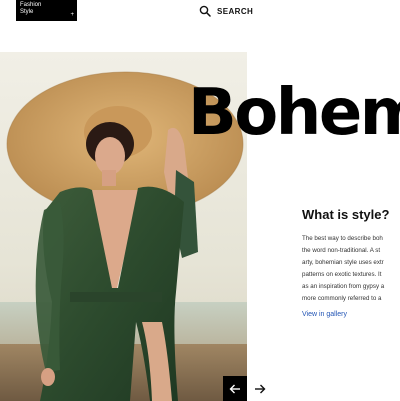 The width and height of the screenshot is (400, 401). I want to click on article-subtitle: What is style?, so click(346, 214).